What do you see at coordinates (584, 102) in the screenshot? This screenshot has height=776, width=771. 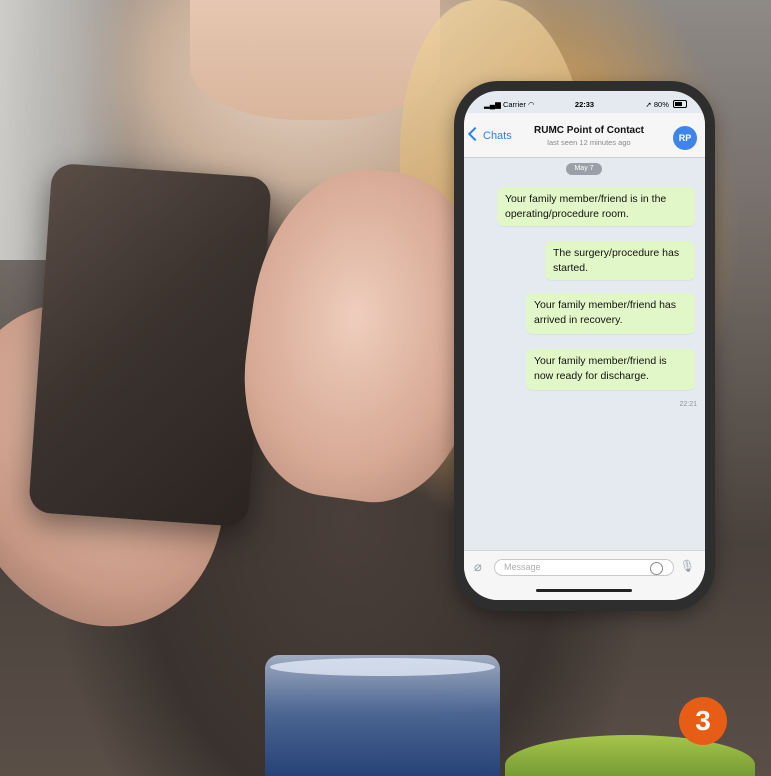 I see `status-bar: ▂▄▆ Carrier ◠ 22:33 ➚ 80%` at bounding box center [584, 102].